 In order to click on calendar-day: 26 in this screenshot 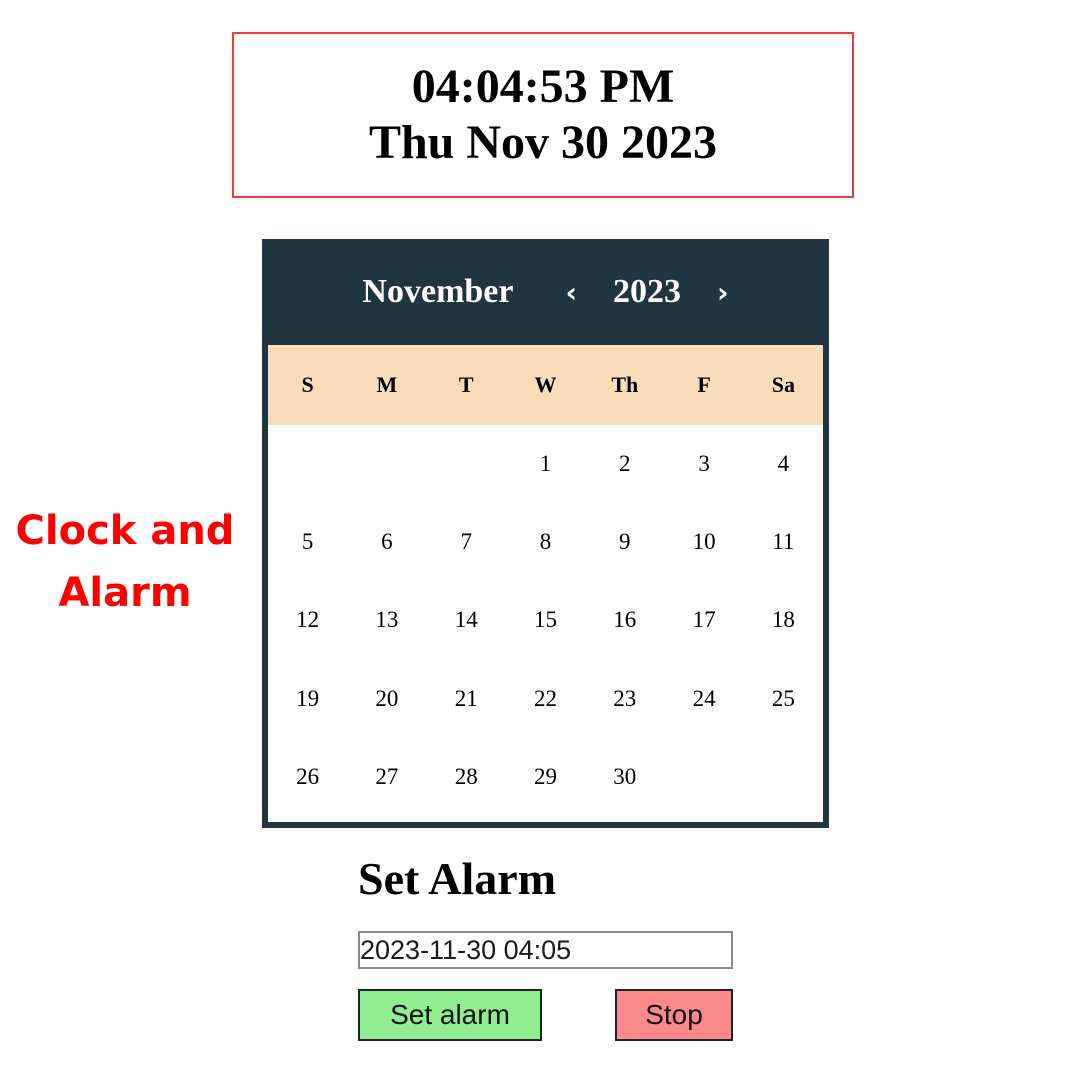, I will do `click(307, 777)`.